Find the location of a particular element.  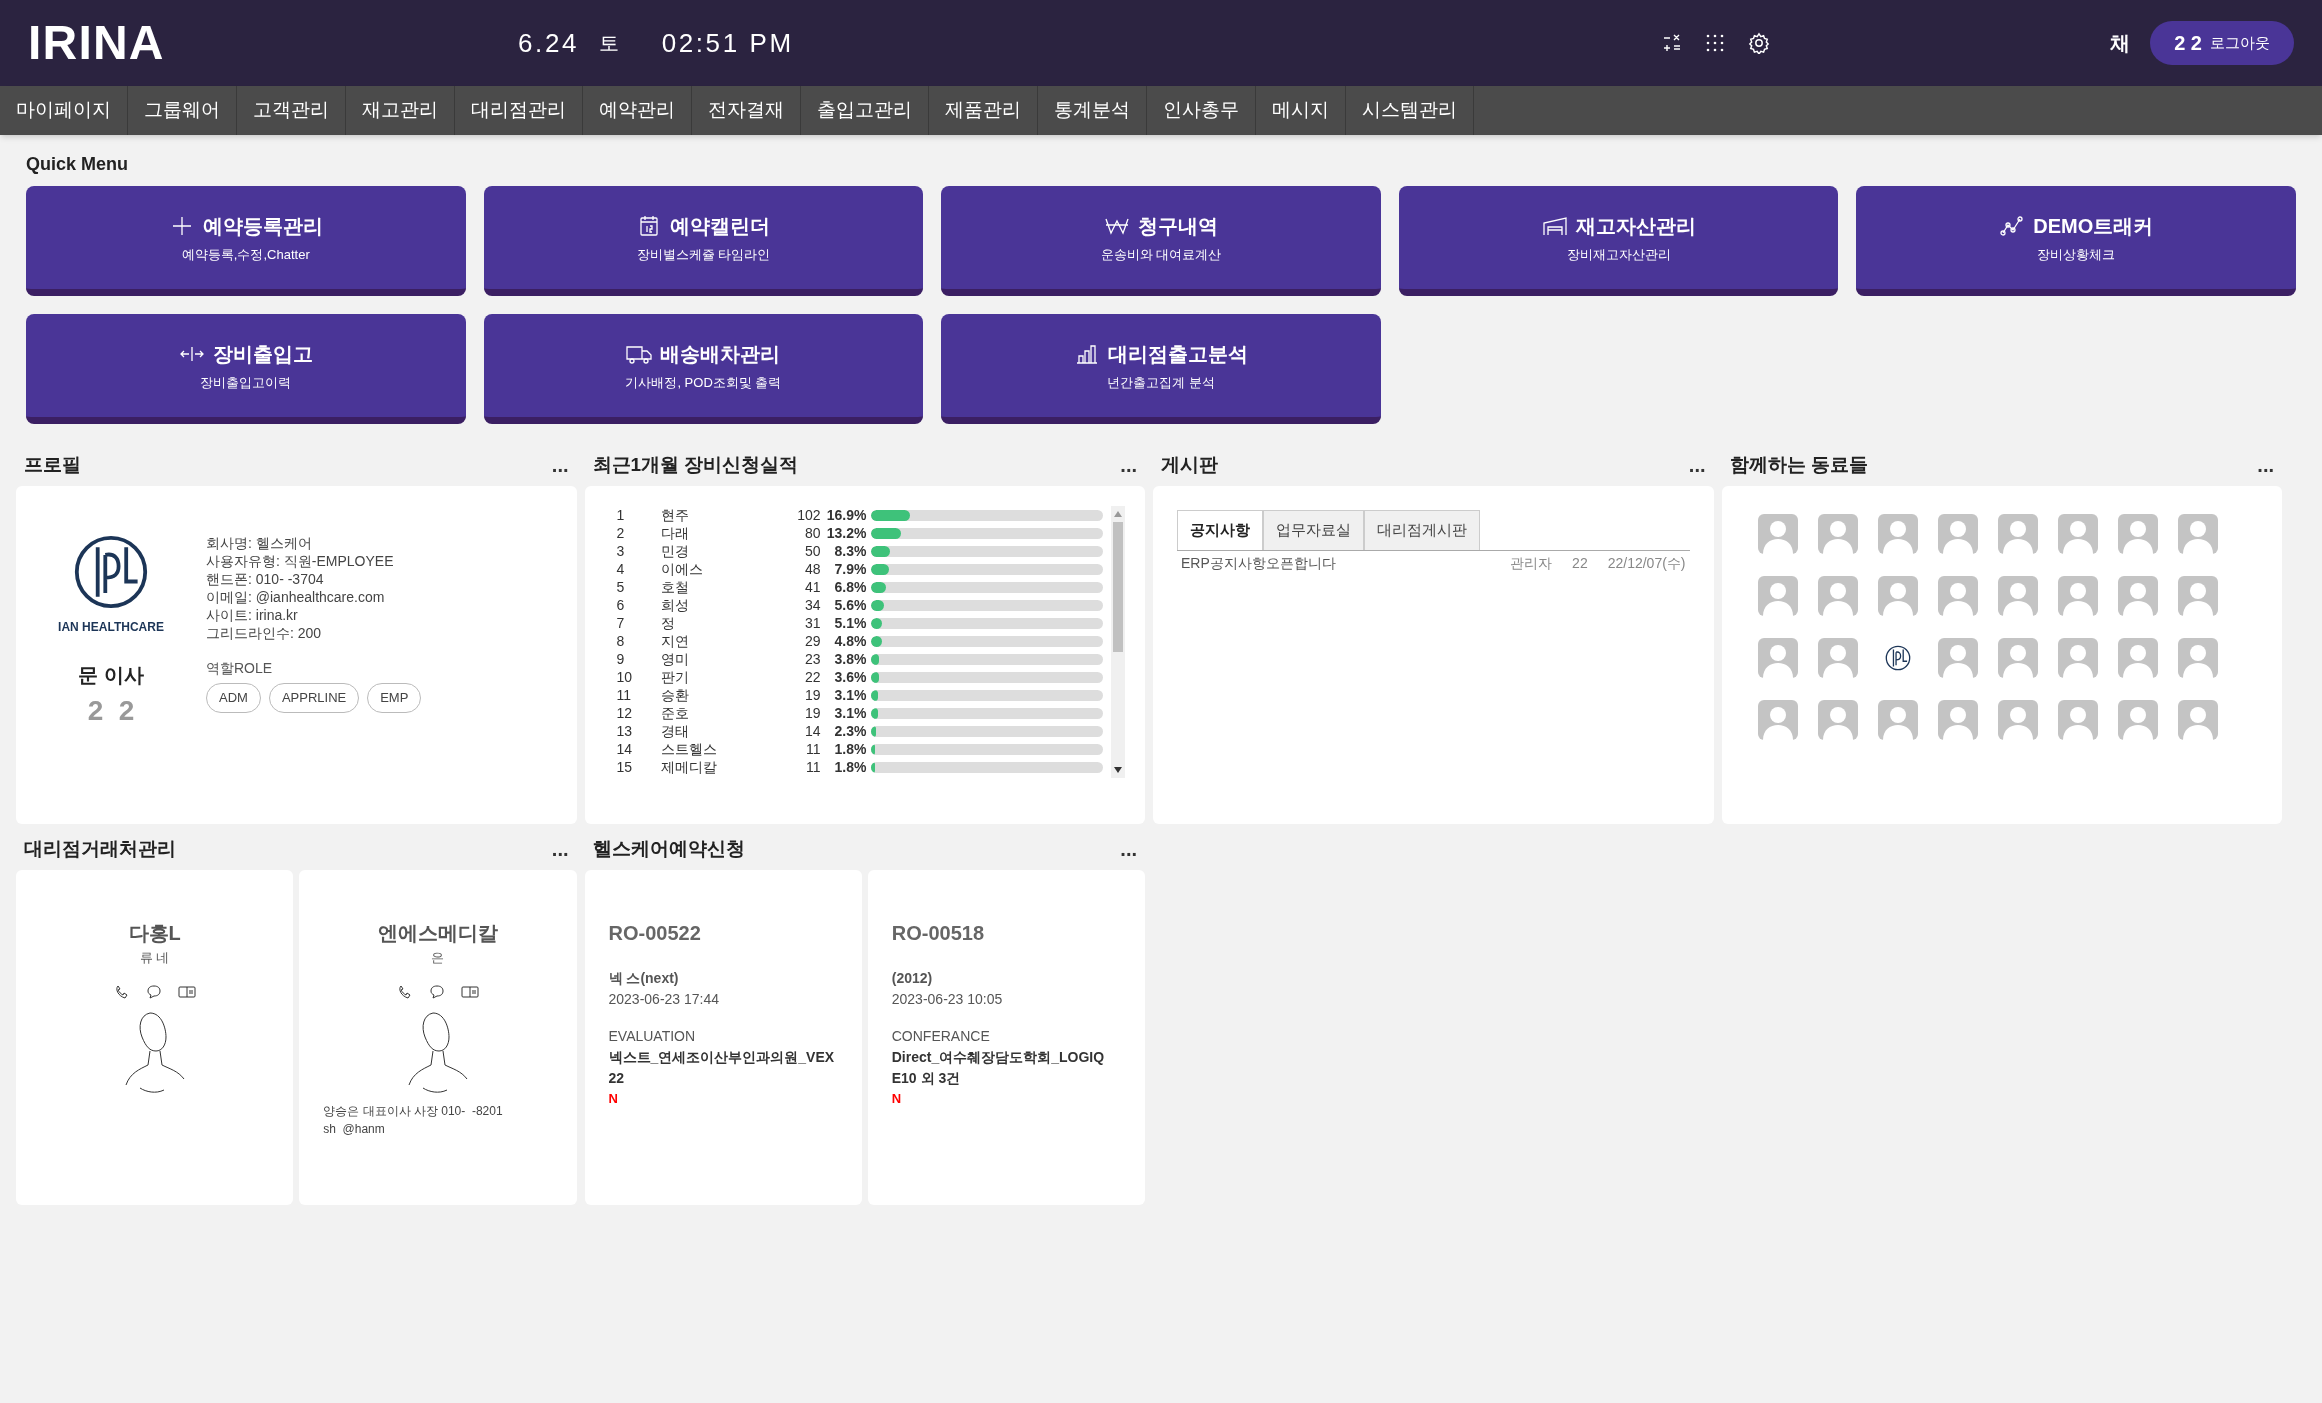

board-tab: 업무자료실 is located at coordinates (1313, 530).